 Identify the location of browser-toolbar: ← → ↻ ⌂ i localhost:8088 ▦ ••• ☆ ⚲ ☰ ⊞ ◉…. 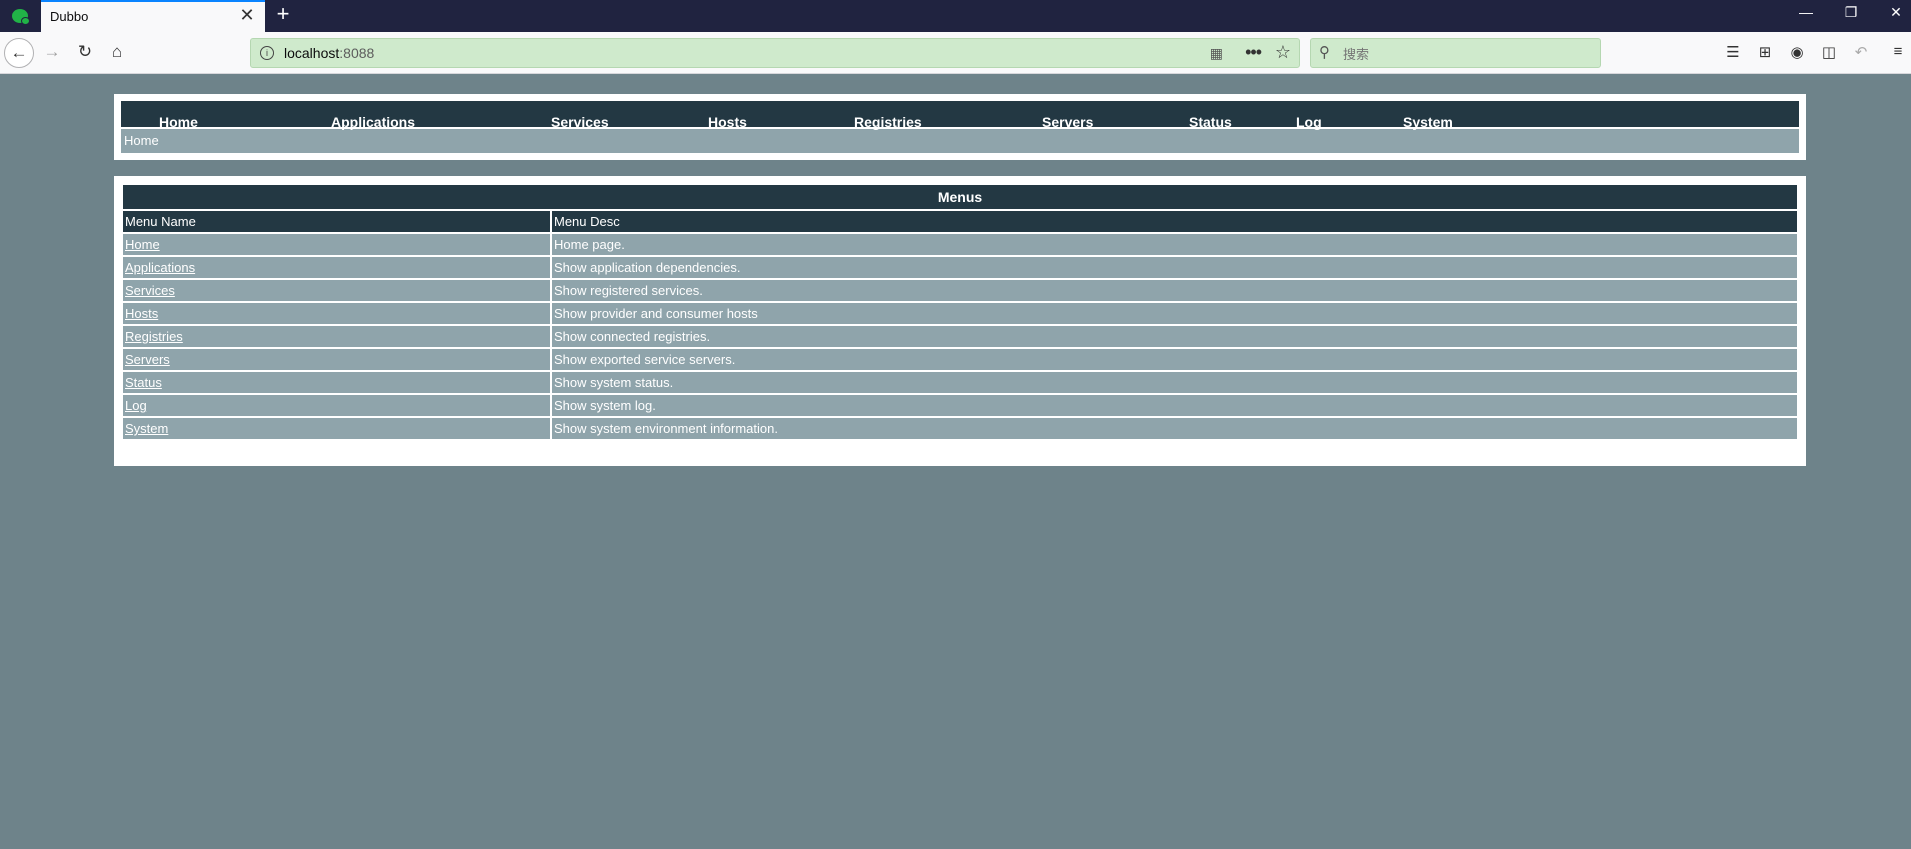
(955, 53).